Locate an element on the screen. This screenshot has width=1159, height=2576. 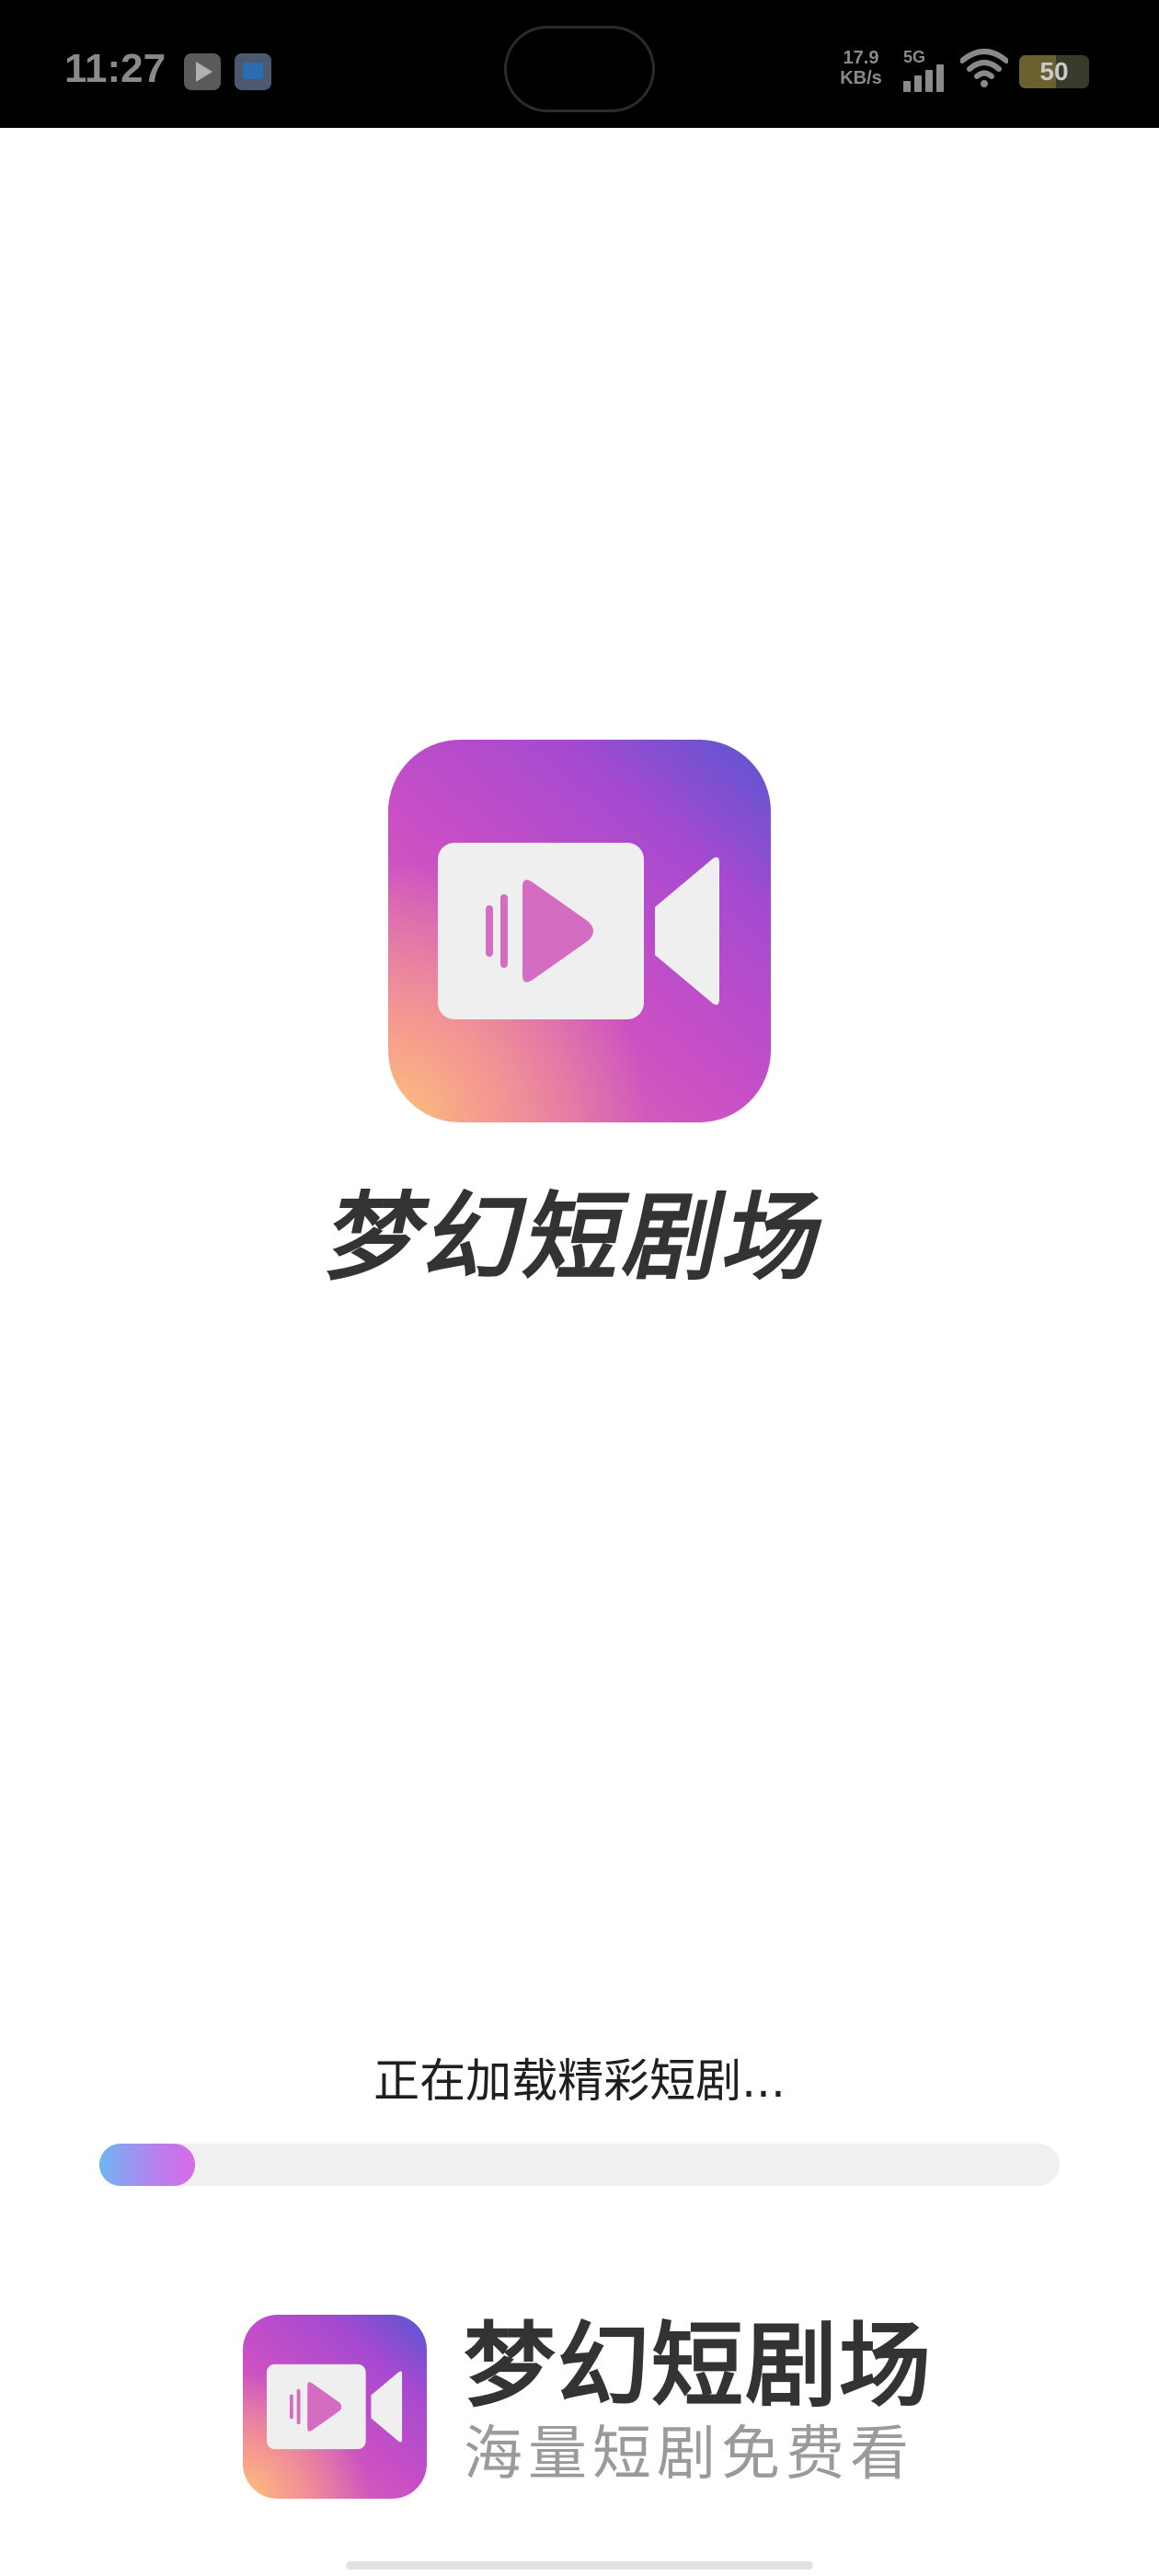
status-time: 11:27 is located at coordinates (115, 68).